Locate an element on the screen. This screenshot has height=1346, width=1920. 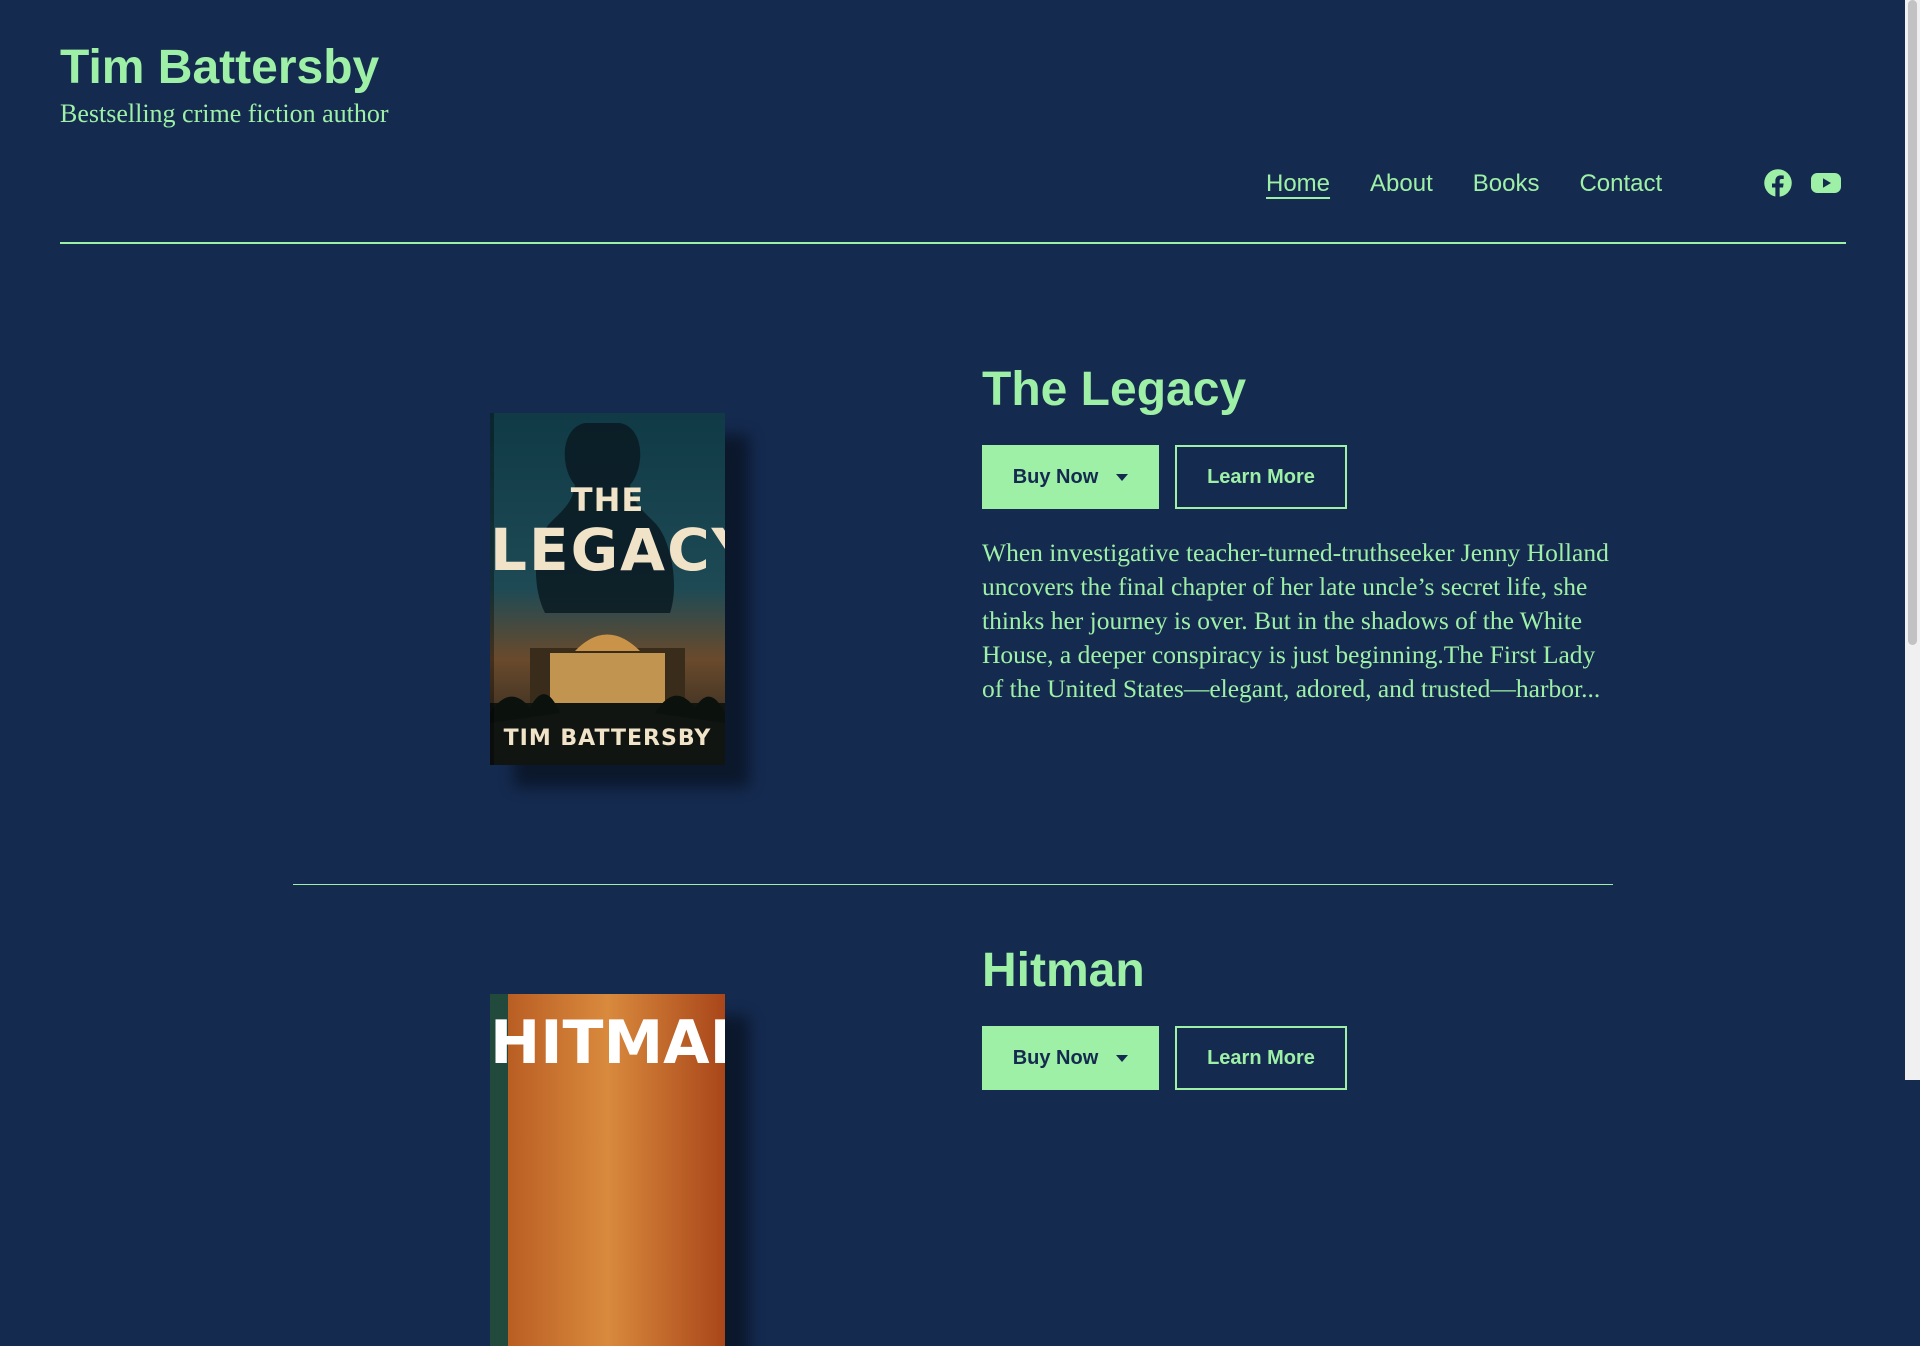
book-title: The Legacy is located at coordinates (1114, 390).